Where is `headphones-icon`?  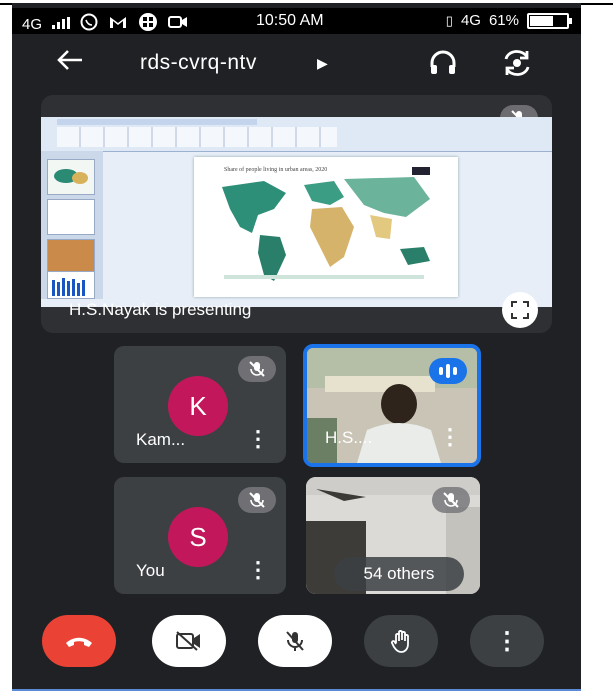
headphones-icon is located at coordinates (443, 65).